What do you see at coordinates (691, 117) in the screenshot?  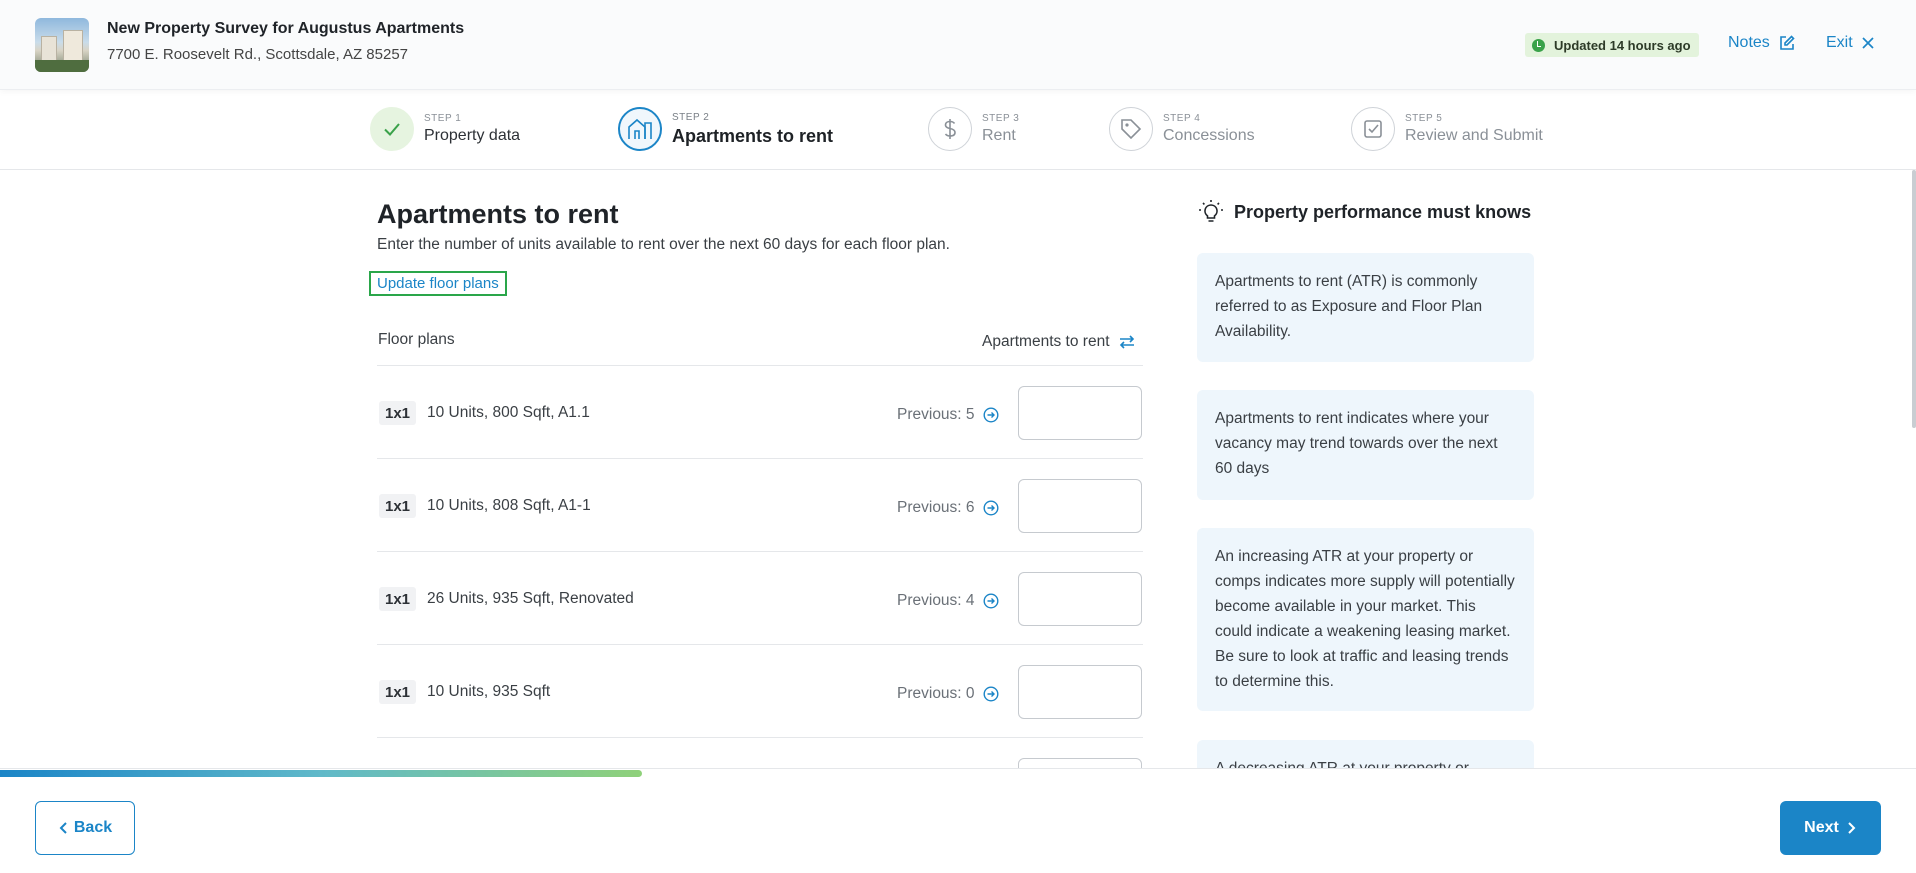 I see `step-number: STEP 2` at bounding box center [691, 117].